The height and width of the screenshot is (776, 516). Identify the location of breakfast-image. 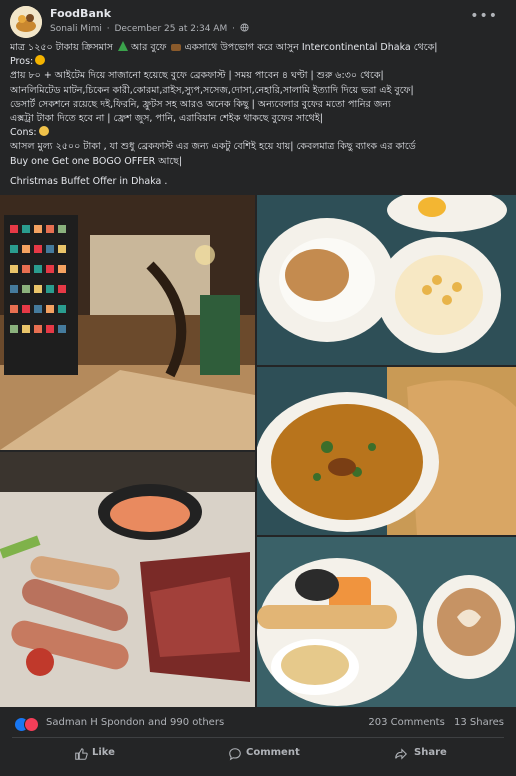
(386, 280).